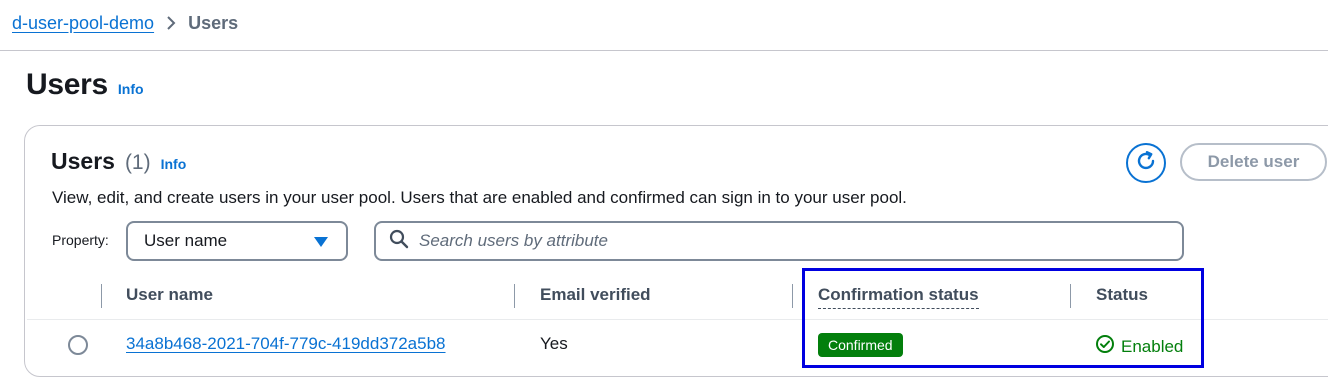 This screenshot has width=1328, height=392. I want to click on property-select-value: User name, so click(186, 240).